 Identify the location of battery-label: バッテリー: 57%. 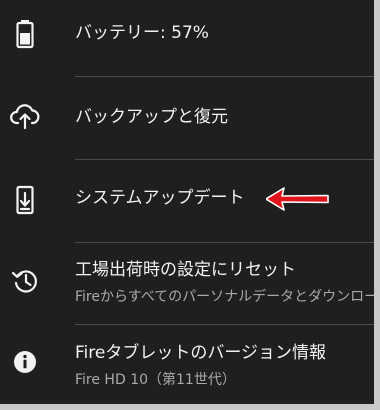
(142, 33).